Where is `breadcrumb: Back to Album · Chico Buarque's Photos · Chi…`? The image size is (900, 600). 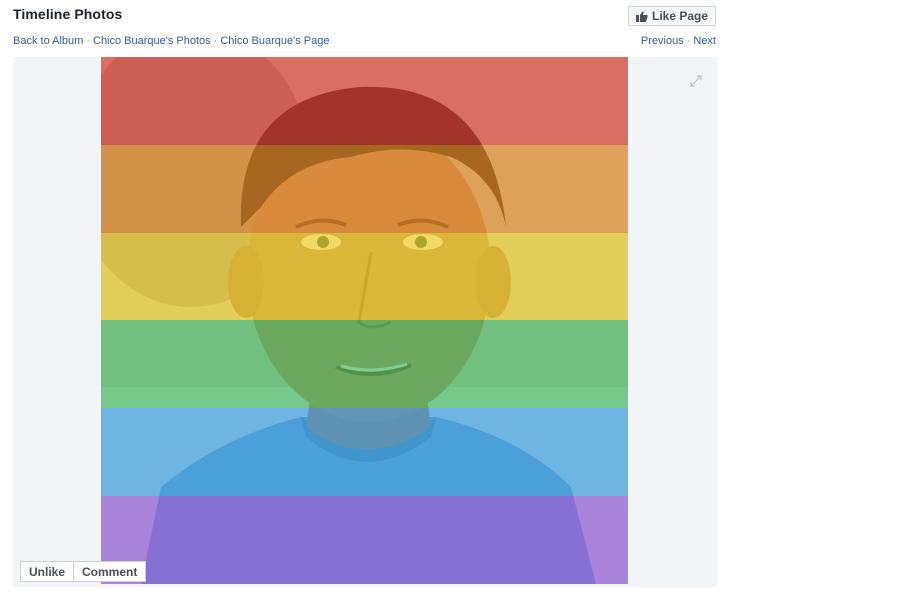 breadcrumb: Back to Album · Chico Buarque's Photos · Chi… is located at coordinates (171, 41).